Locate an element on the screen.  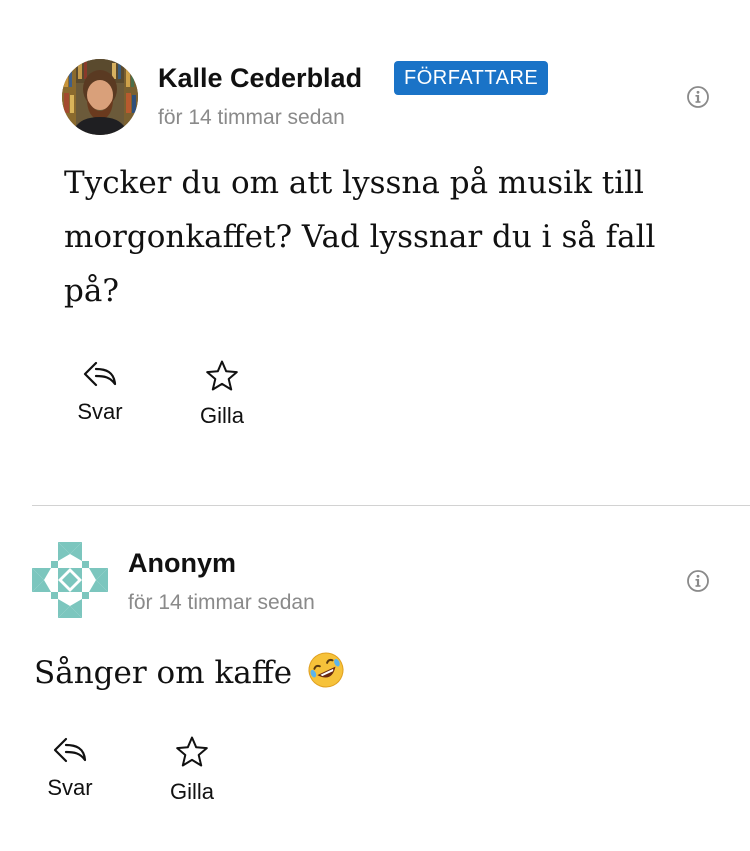
comment-divider is located at coordinates (391, 505).